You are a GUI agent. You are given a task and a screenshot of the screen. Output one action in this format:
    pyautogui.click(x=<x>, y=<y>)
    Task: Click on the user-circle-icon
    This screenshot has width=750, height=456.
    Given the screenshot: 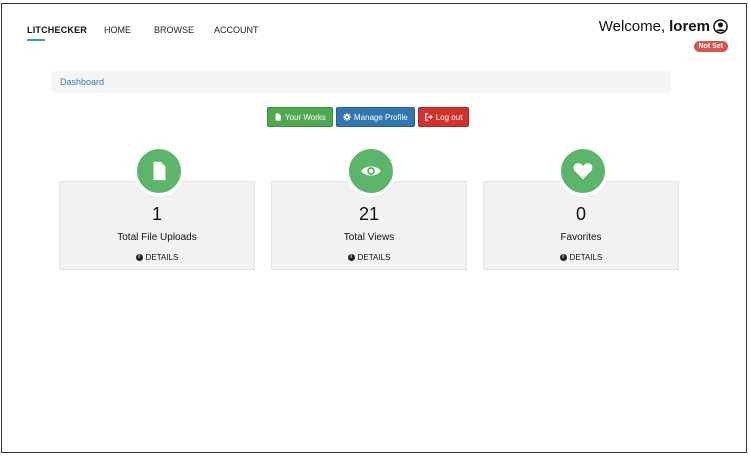 What is the action you would take?
    pyautogui.click(x=720, y=26)
    